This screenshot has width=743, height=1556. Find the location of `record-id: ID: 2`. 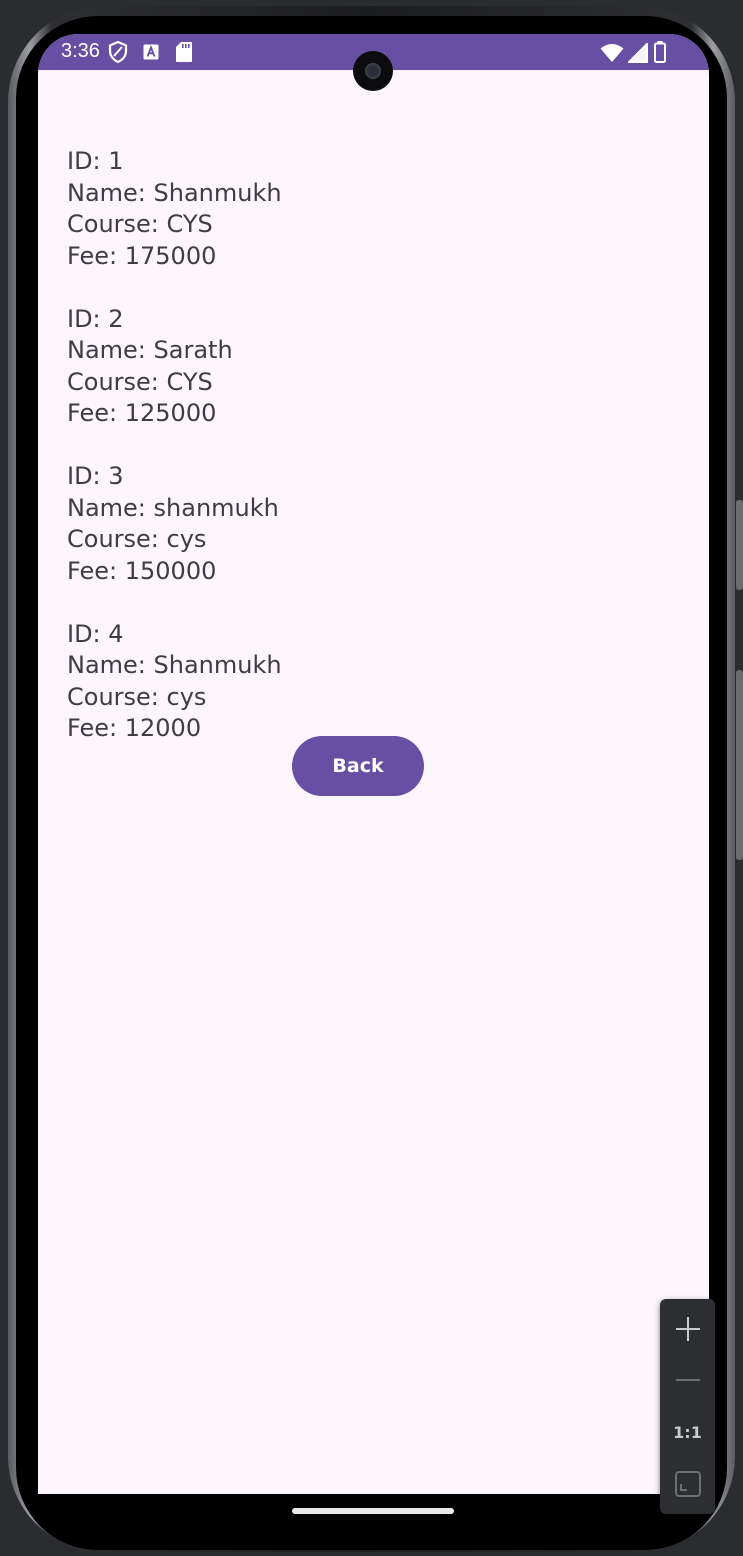

record-id: ID: 2 is located at coordinates (95, 318).